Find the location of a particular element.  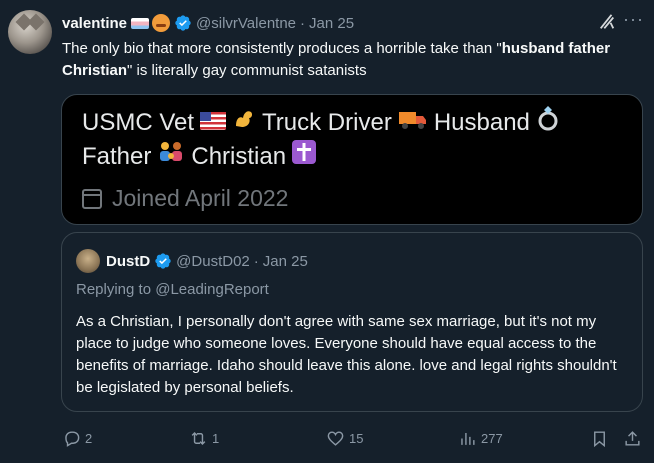

truck-emoji-icon is located at coordinates (413, 123).